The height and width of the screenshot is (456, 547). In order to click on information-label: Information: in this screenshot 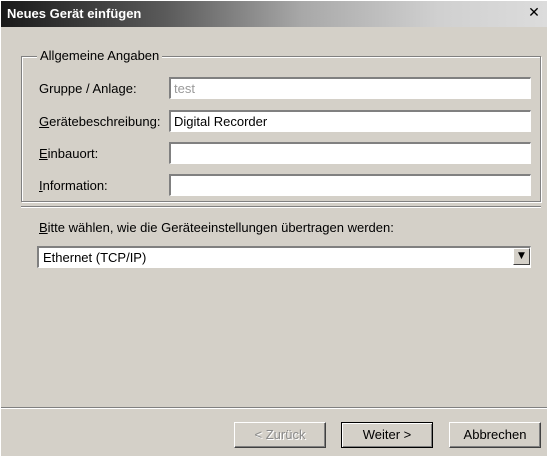, I will do `click(73, 185)`.